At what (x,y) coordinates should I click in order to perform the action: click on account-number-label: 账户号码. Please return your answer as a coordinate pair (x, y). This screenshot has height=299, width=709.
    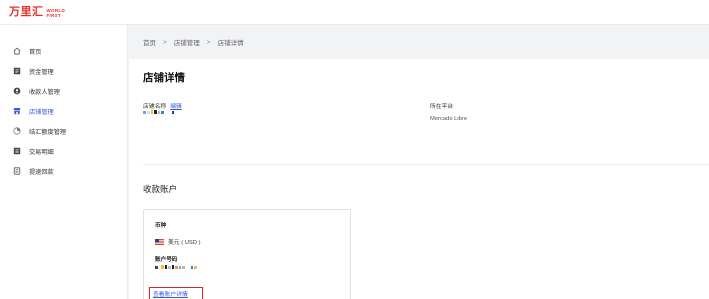
    Looking at the image, I should click on (166, 260).